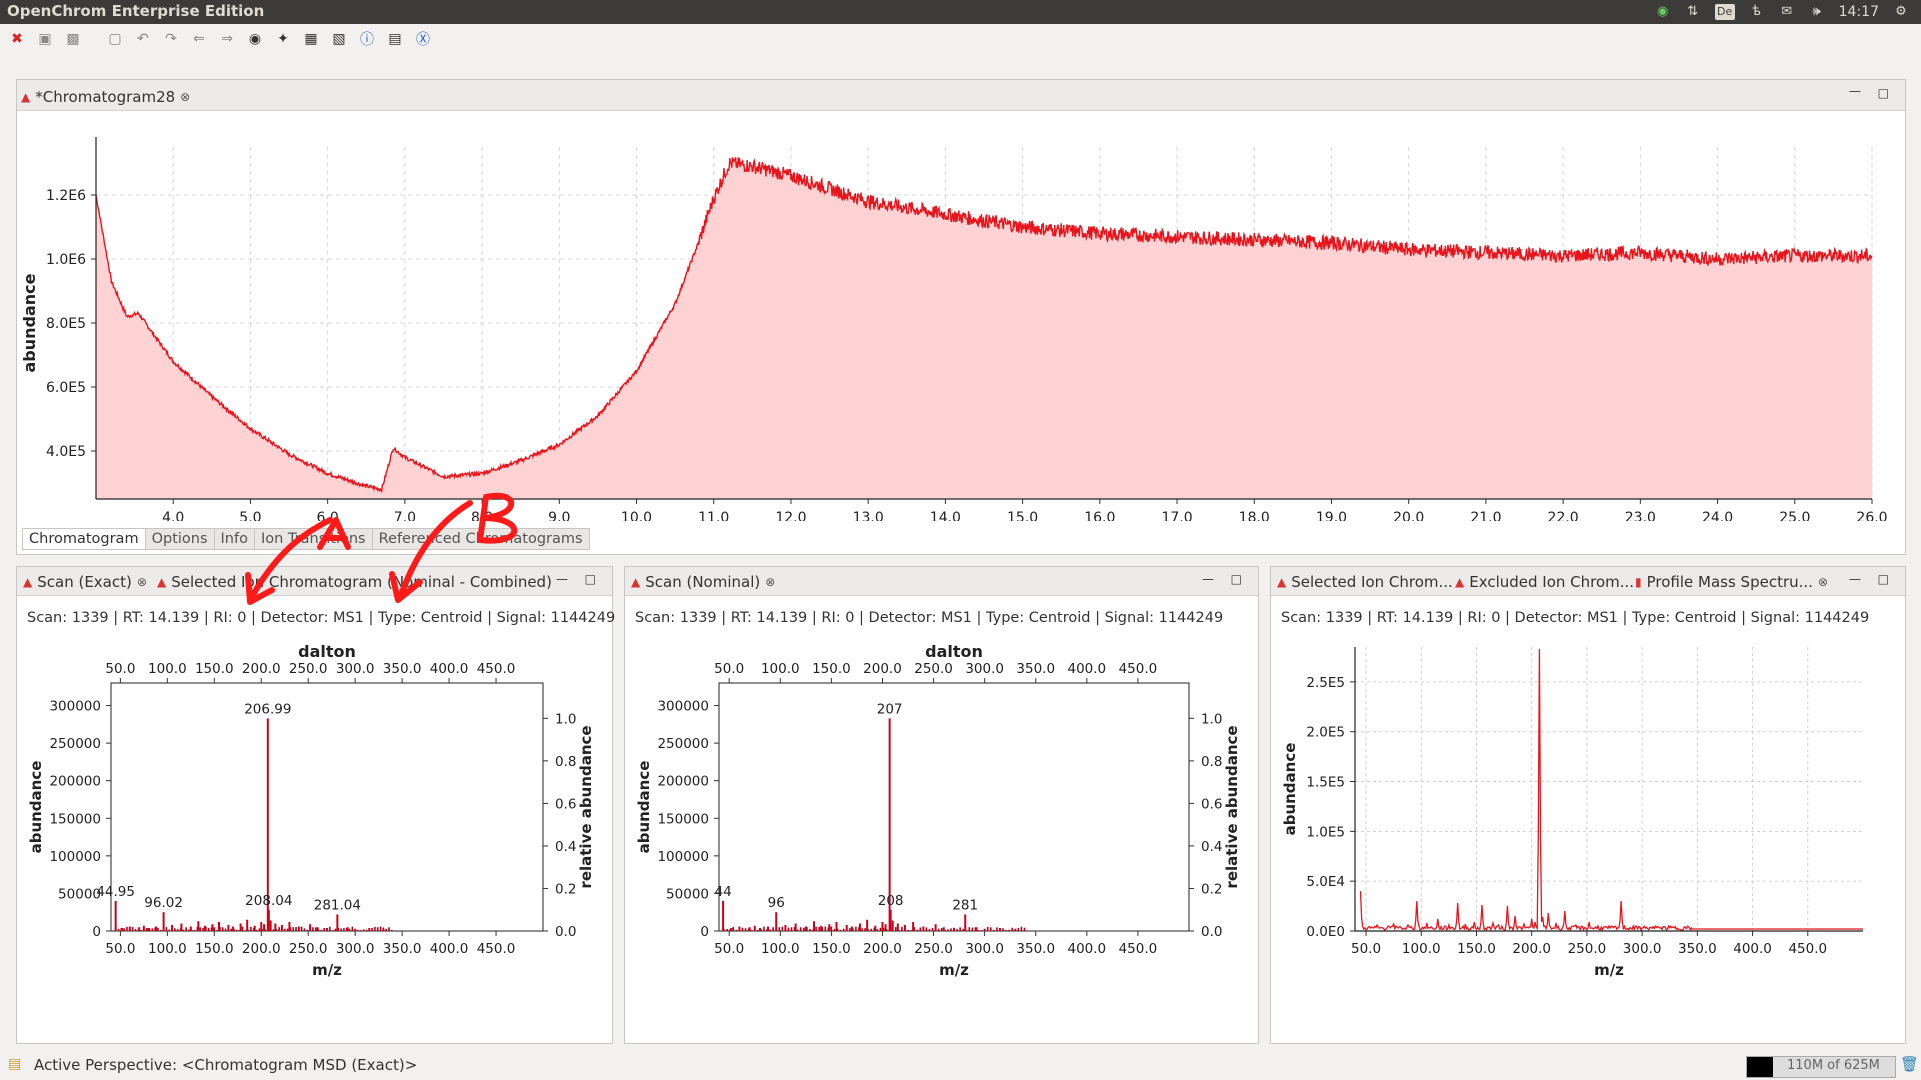 The width and height of the screenshot is (1921, 1080). Describe the element at coordinates (1724, 12) in the screenshot. I see `keyboard-layout-indicator: De` at that location.